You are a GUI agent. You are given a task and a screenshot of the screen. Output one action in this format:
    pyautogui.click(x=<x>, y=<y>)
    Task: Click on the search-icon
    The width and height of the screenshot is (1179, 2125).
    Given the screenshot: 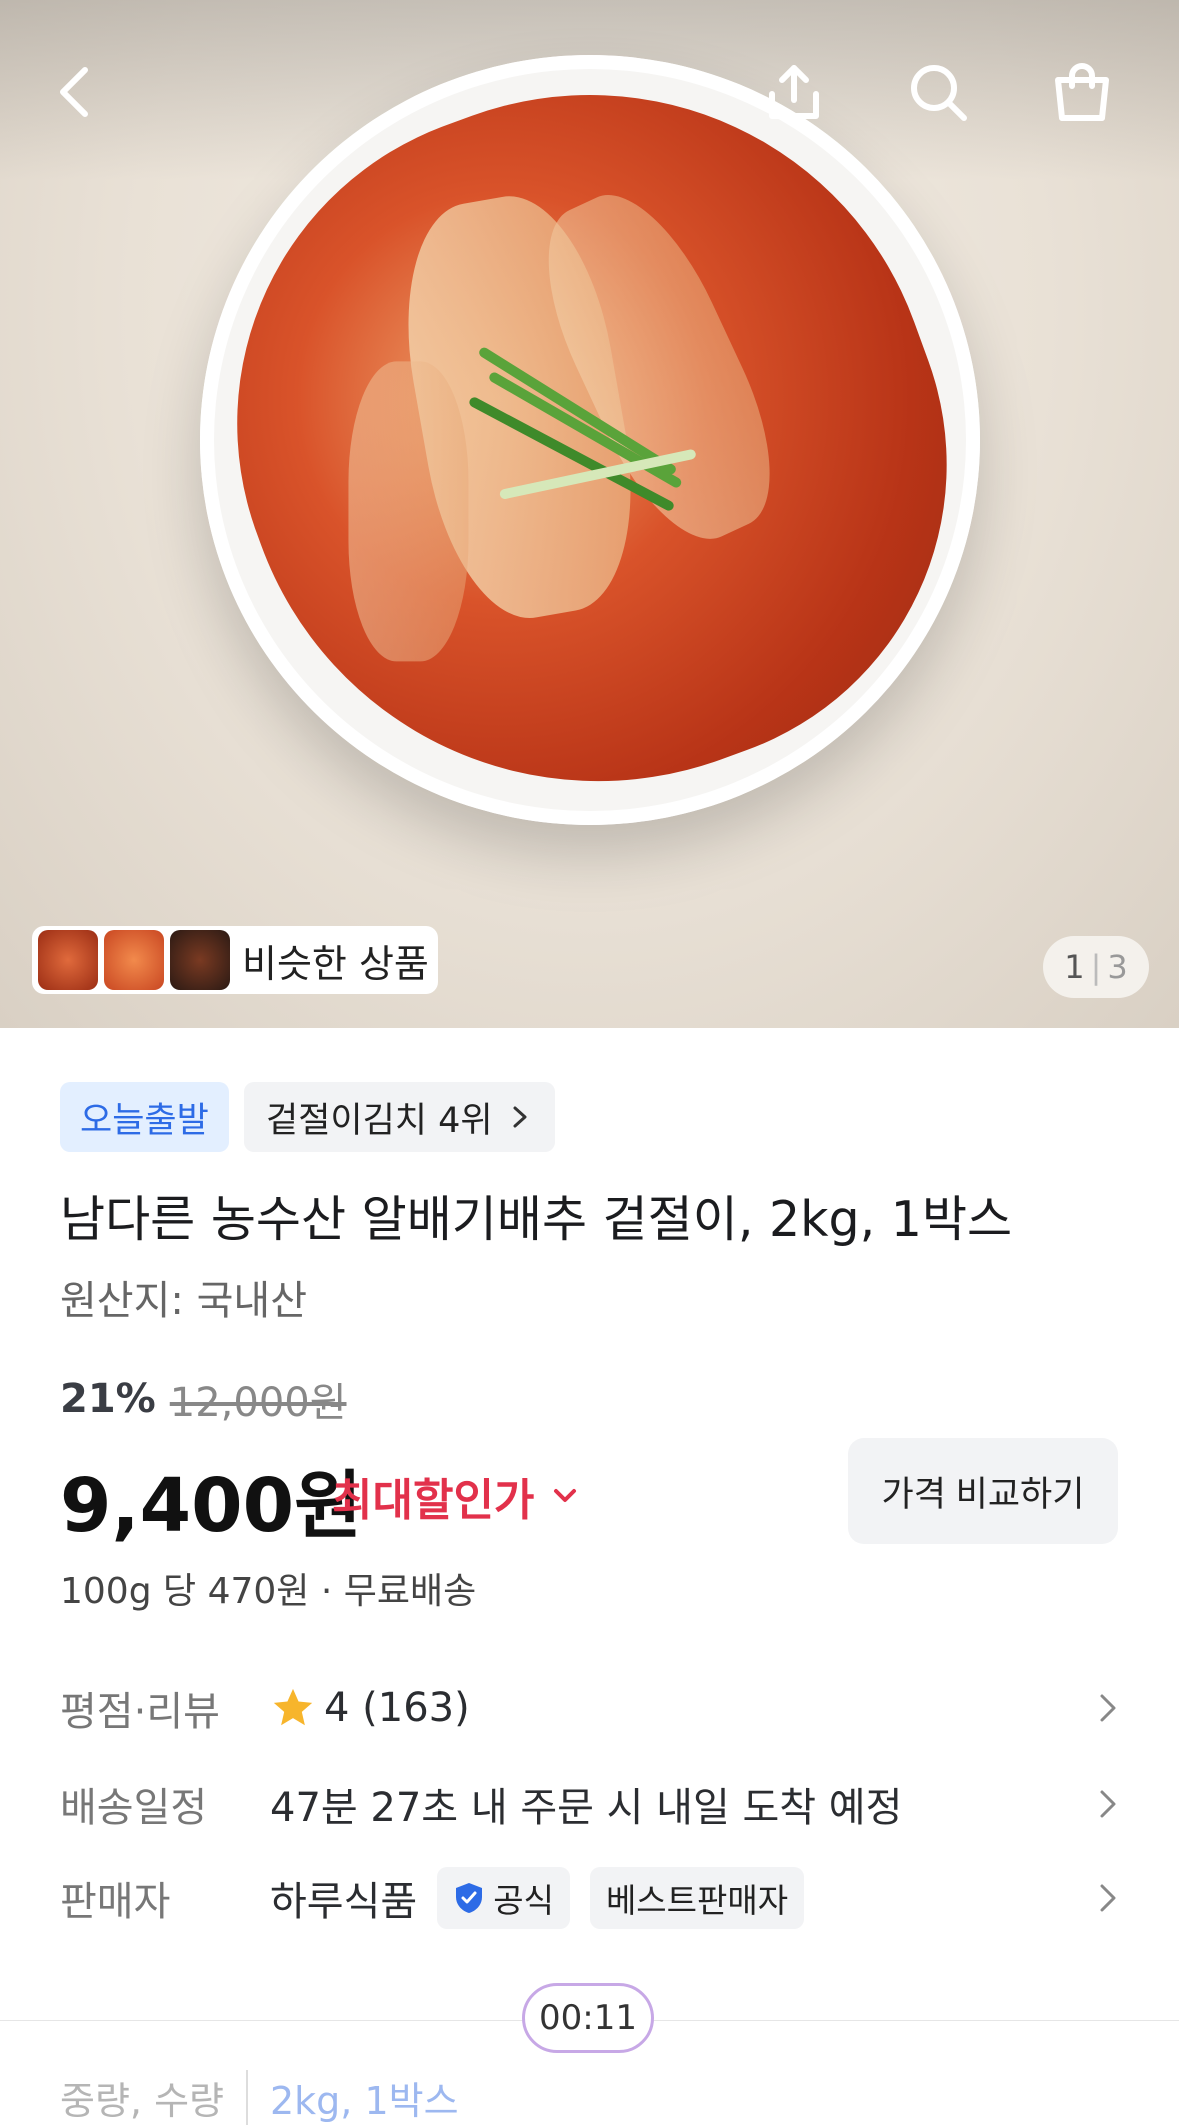 What is the action you would take?
    pyautogui.click(x=939, y=93)
    